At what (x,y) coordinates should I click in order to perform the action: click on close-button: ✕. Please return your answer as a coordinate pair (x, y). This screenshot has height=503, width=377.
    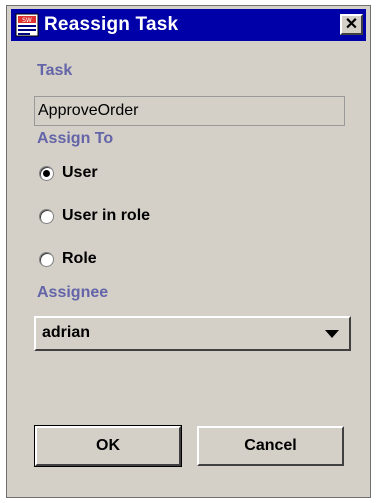
    Looking at the image, I should click on (351, 24).